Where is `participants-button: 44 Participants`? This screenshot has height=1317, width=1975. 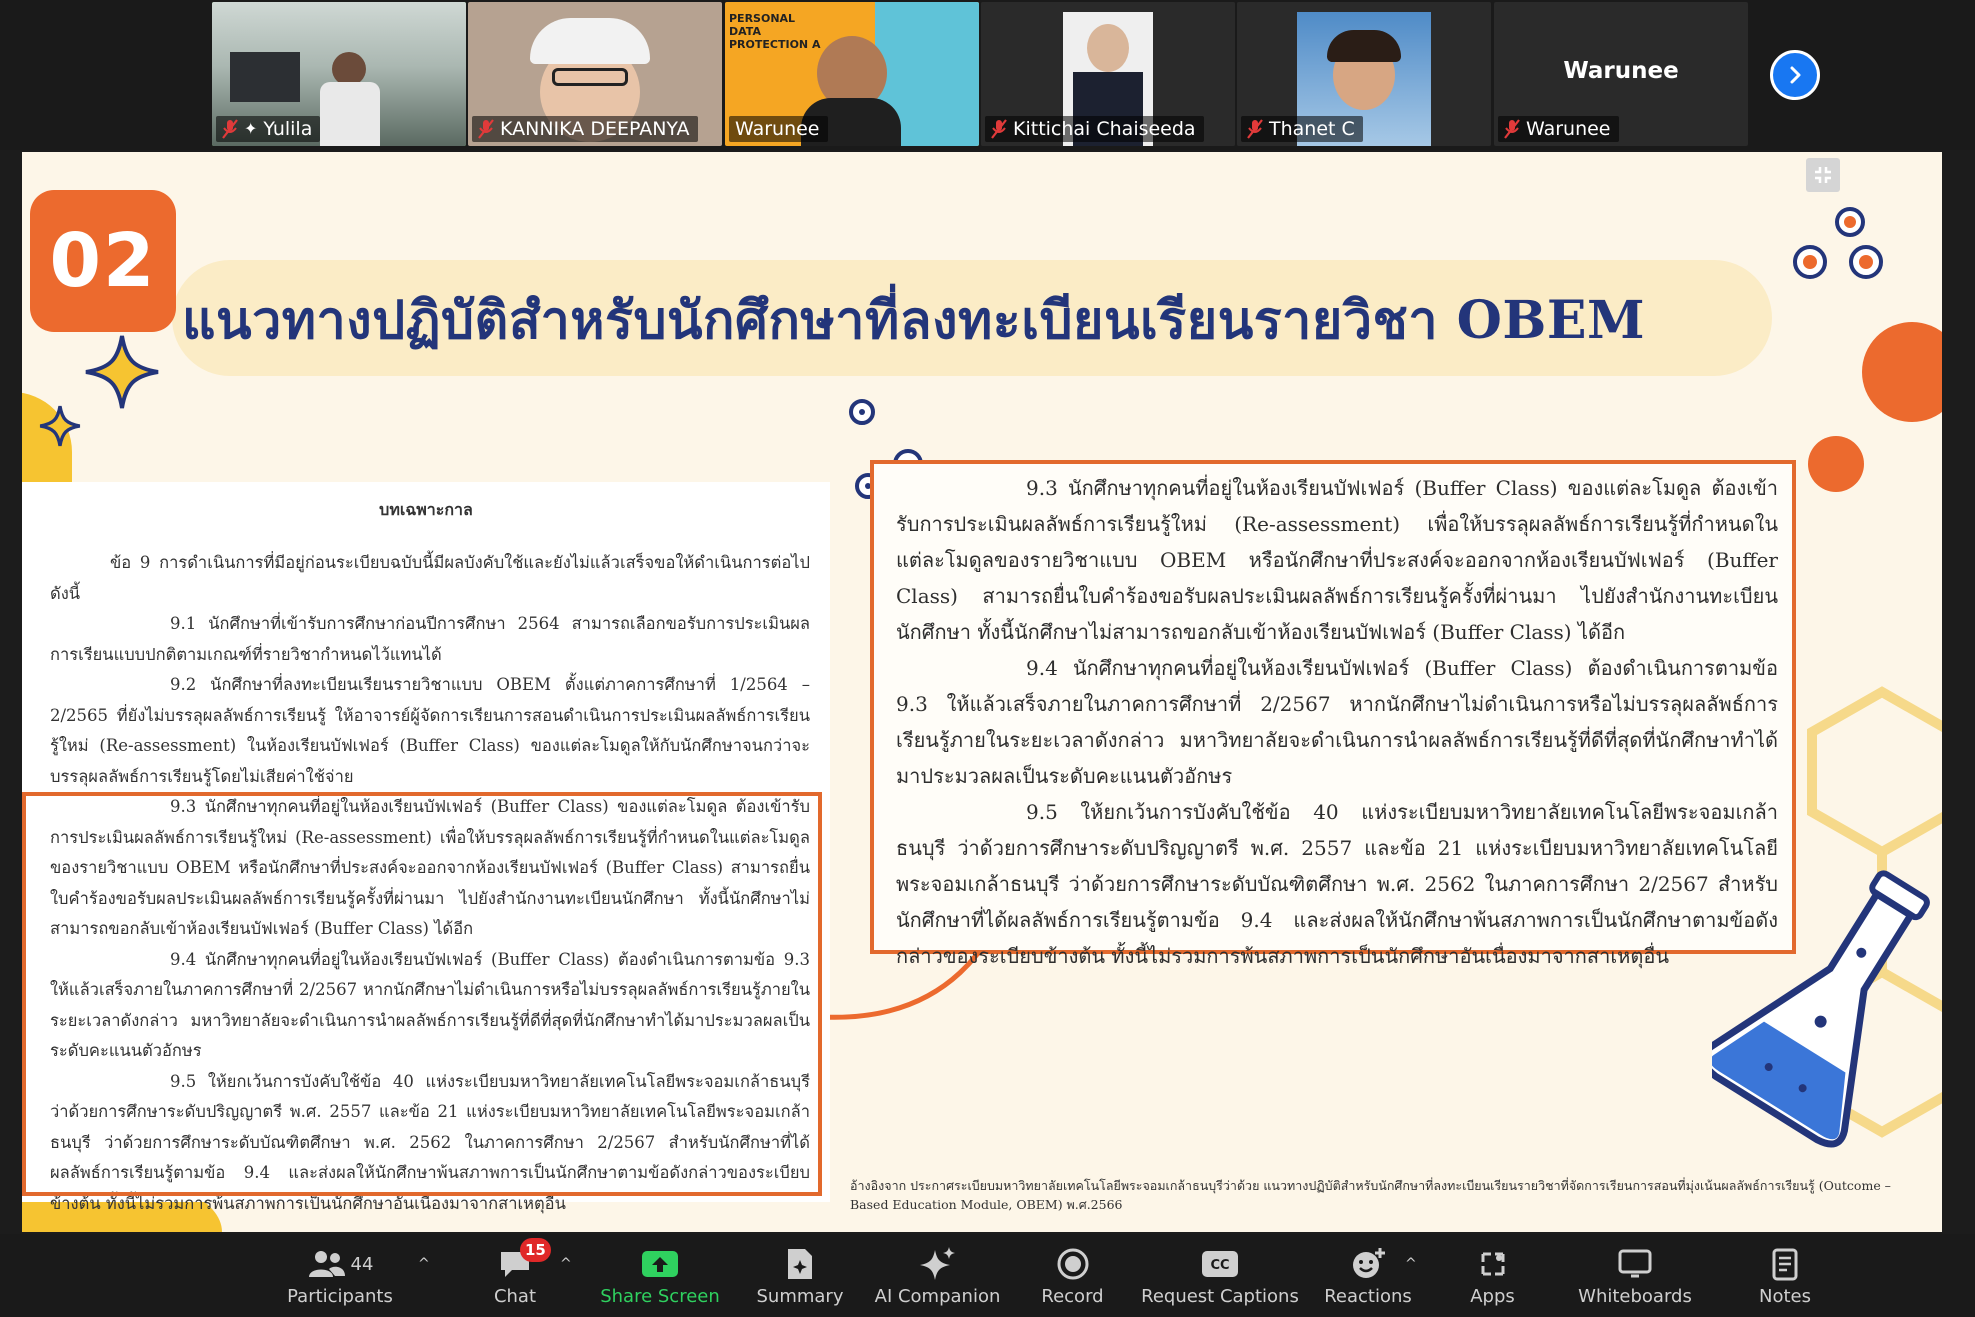 participants-button: 44 Participants is located at coordinates (340, 1275).